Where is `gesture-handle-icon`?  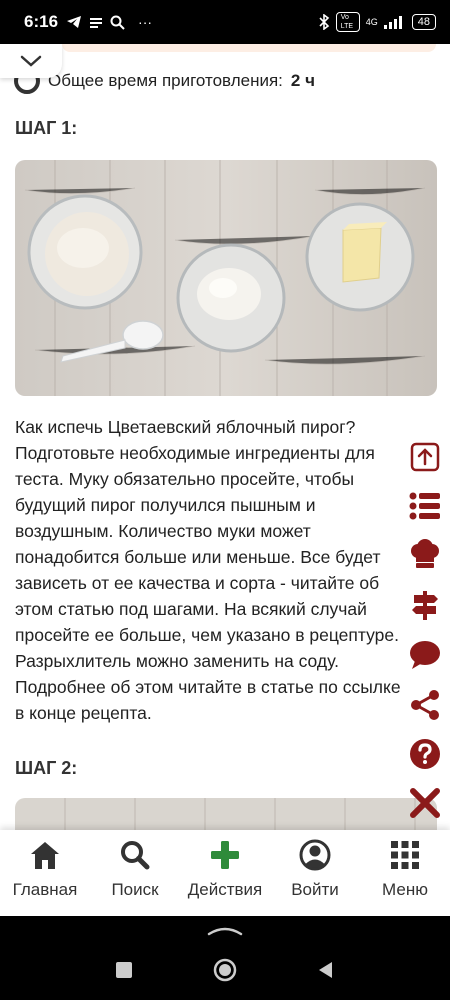 gesture-handle-icon is located at coordinates (225, 930).